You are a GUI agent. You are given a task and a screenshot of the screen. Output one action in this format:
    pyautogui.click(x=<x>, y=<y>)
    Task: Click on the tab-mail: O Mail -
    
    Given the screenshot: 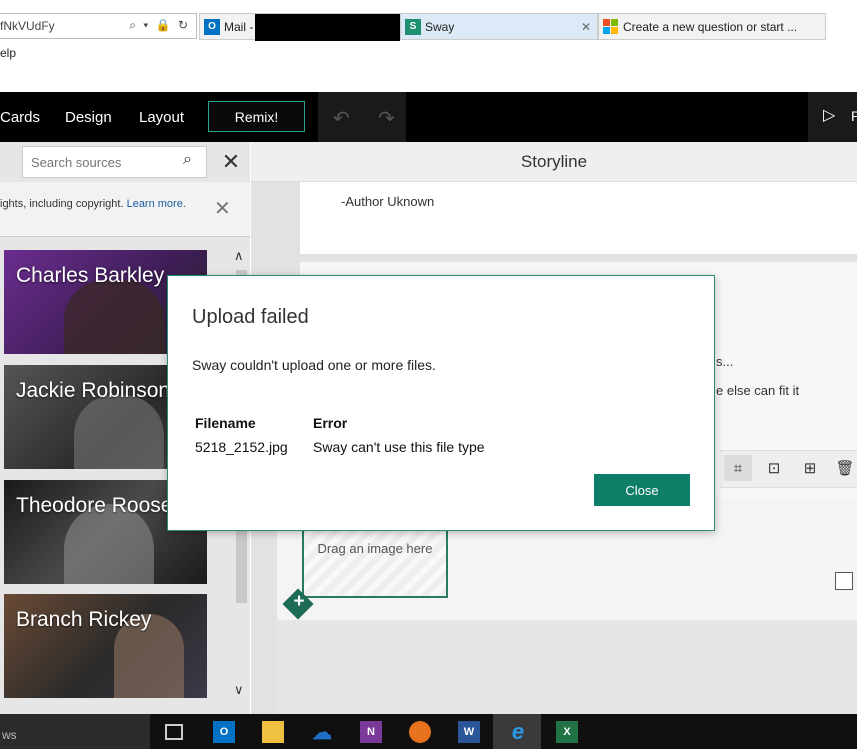 What is the action you would take?
    pyautogui.click(x=299, y=27)
    